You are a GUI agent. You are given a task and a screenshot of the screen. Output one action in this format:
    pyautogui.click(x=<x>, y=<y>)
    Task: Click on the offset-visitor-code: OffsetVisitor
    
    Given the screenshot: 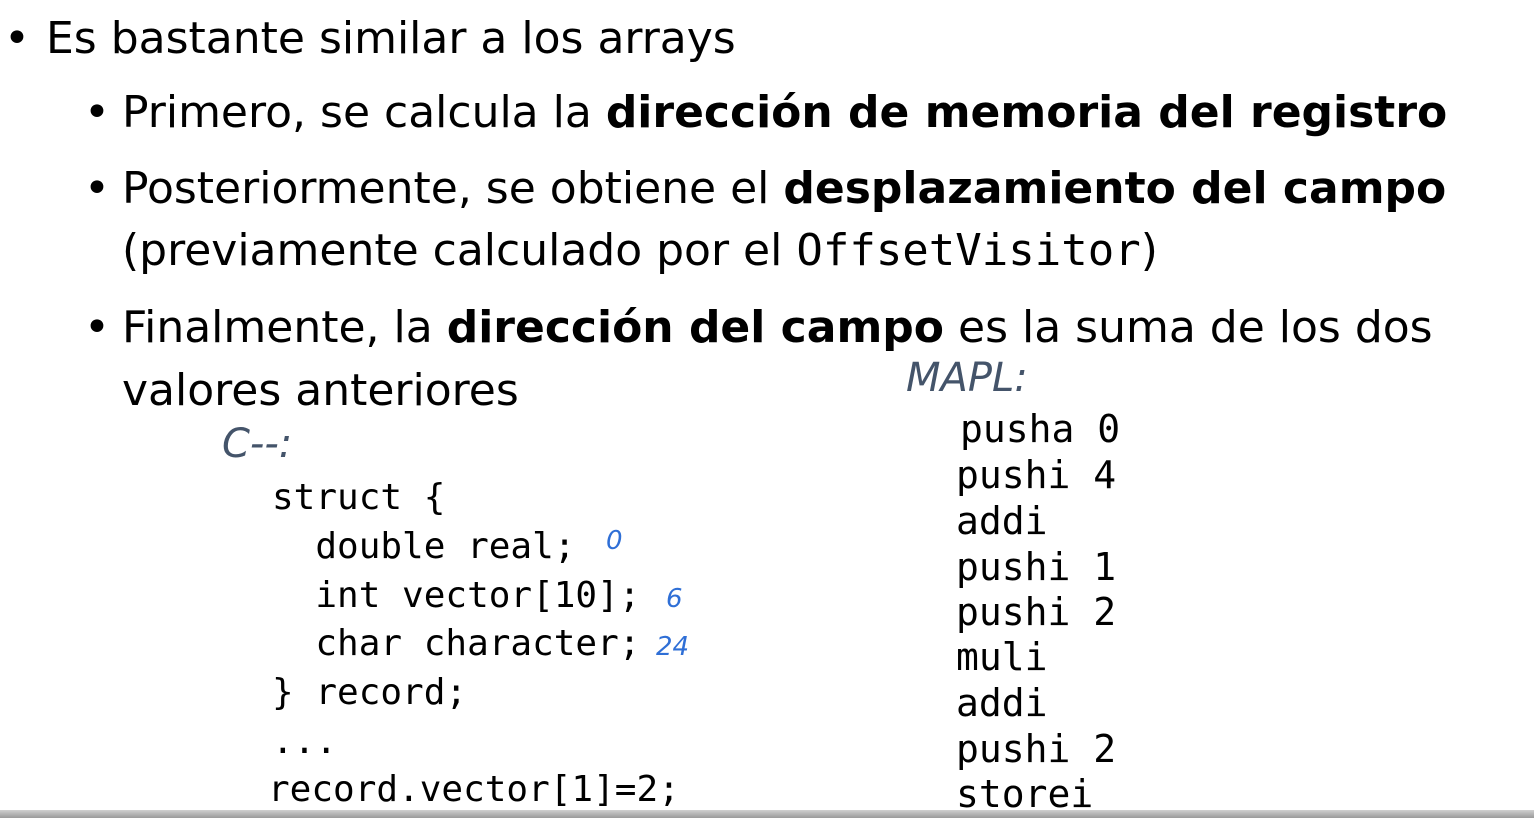 What is the action you would take?
    pyautogui.click(x=968, y=250)
    